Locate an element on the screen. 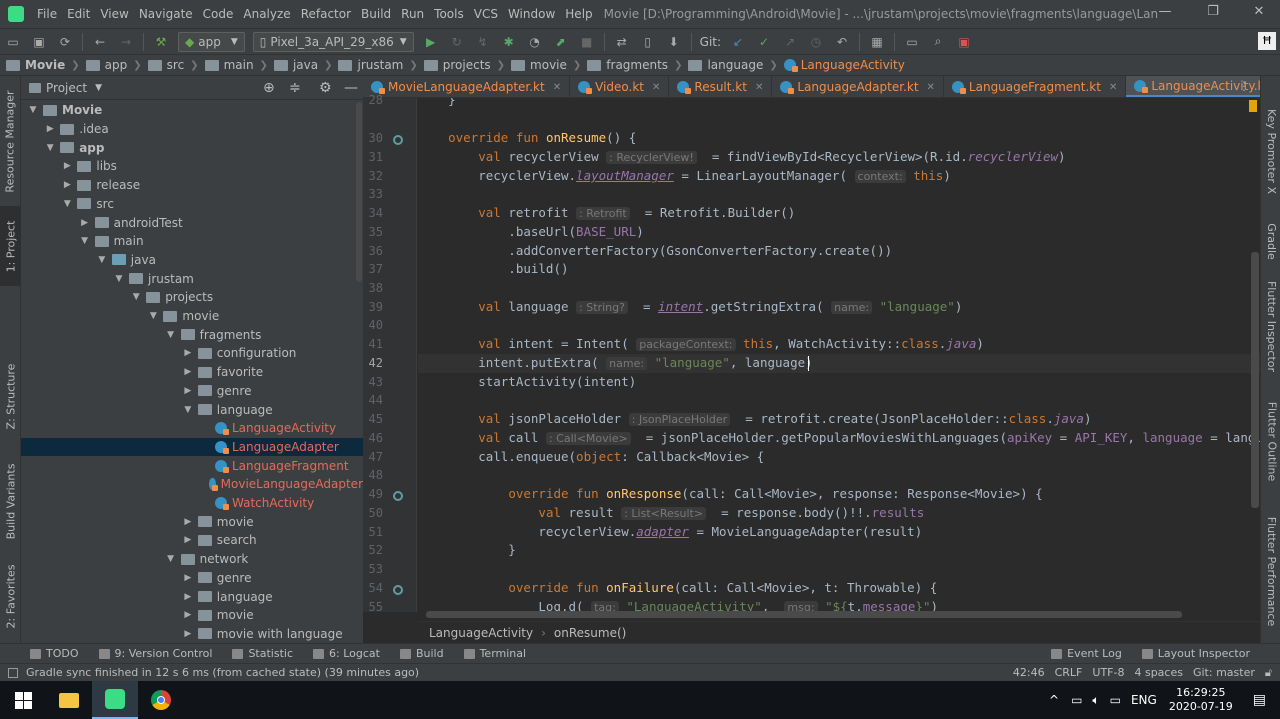 The width and height of the screenshot is (1280, 719). gear-icon: ⚙ is located at coordinates (325, 88).